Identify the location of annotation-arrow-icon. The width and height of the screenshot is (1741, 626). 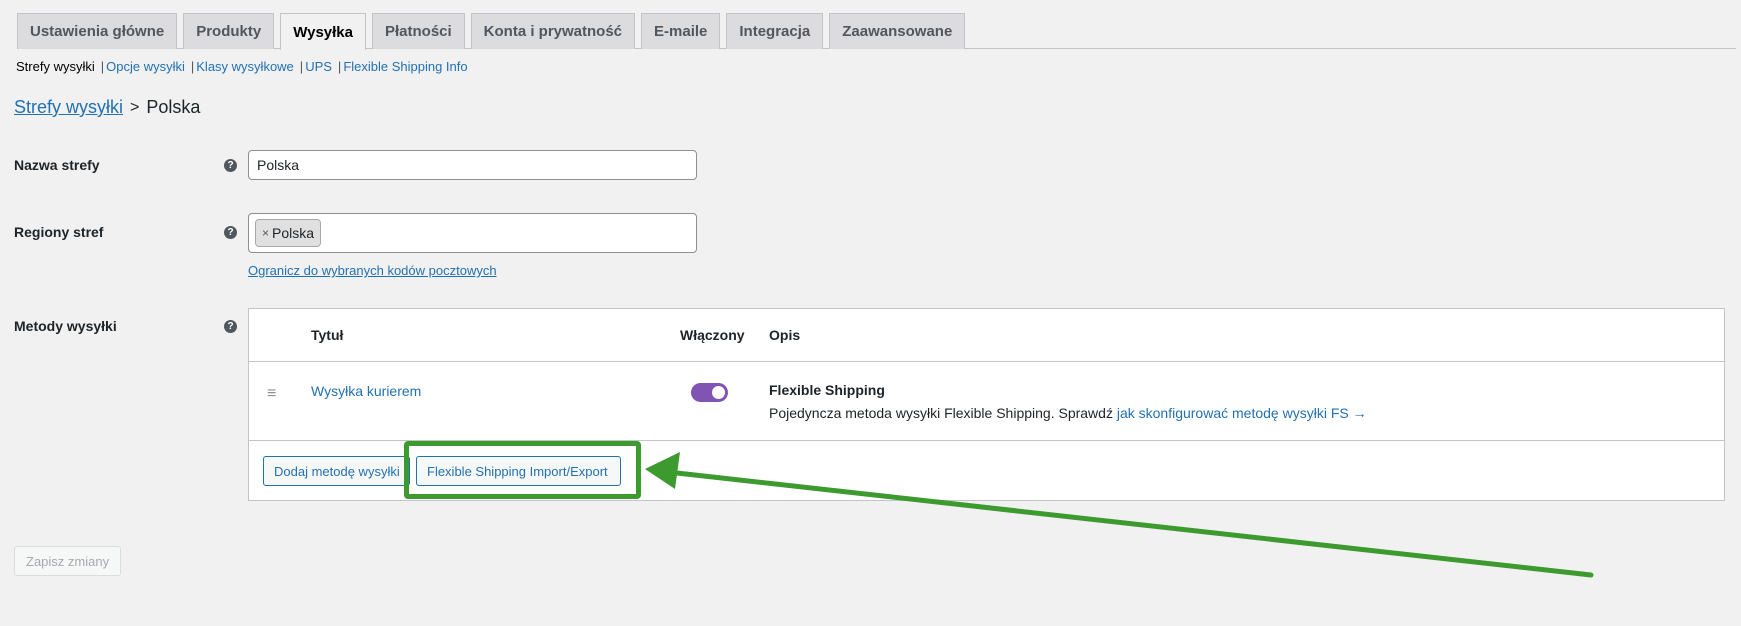
(1119, 515).